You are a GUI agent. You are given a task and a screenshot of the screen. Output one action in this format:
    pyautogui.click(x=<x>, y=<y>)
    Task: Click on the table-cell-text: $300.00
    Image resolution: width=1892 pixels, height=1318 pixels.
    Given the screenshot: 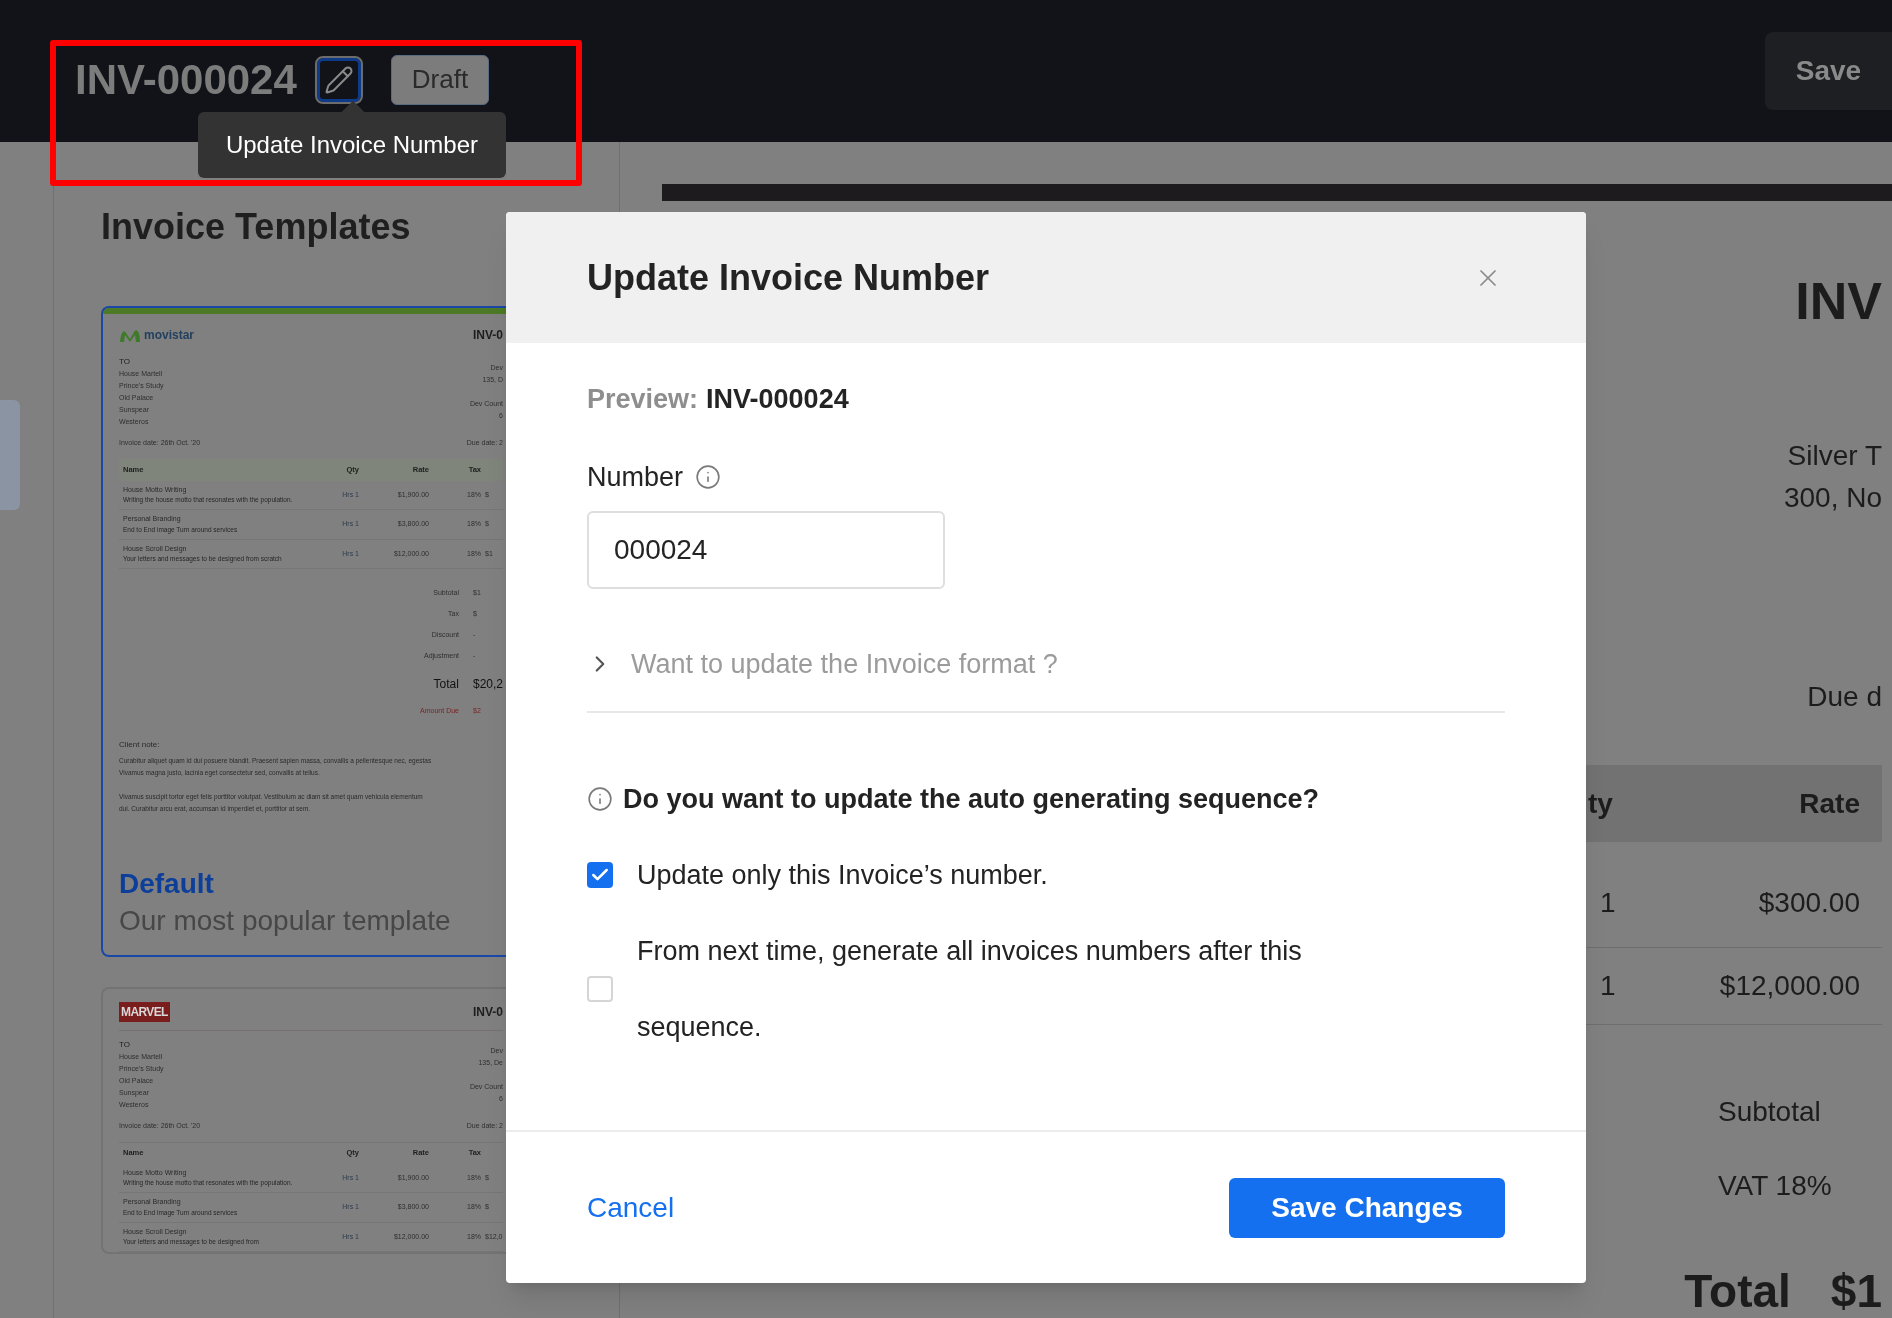 What is the action you would take?
    pyautogui.click(x=1808, y=903)
    